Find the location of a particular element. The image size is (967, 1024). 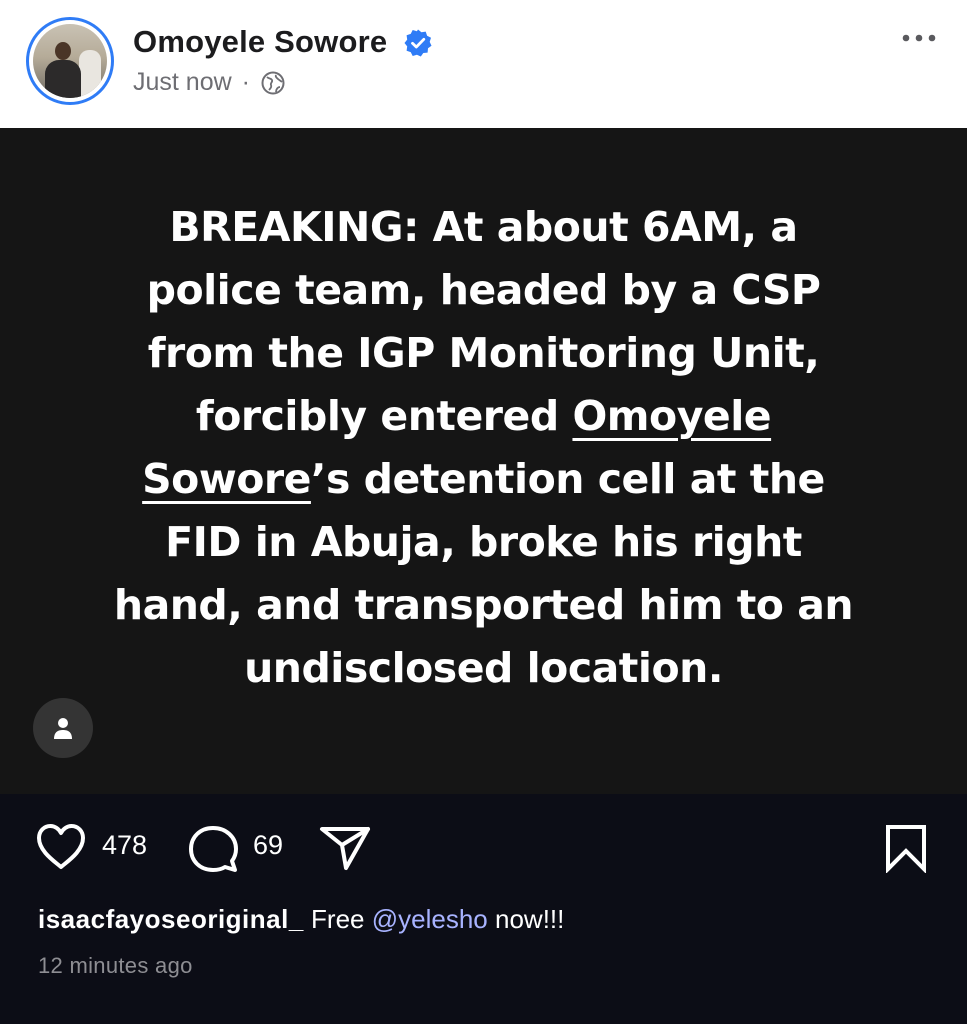

avatar-photo is located at coordinates (70, 61).